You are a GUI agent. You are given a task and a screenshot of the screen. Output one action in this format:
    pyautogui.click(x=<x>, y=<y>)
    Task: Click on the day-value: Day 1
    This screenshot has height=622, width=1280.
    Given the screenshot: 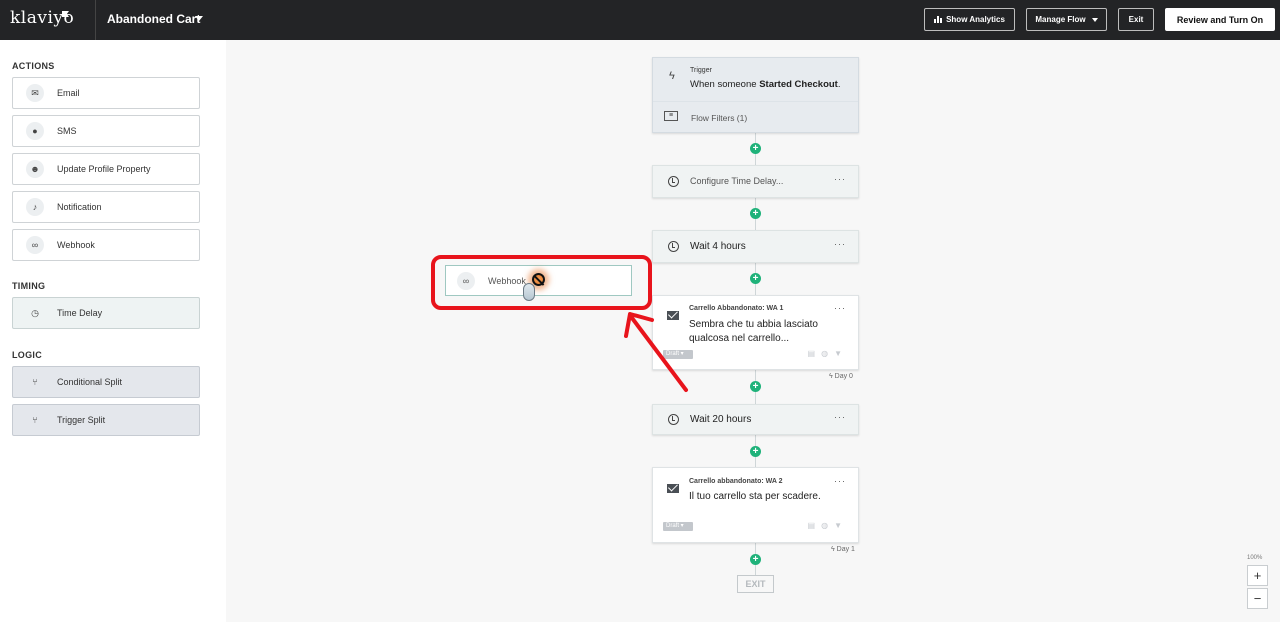 What is the action you would take?
    pyautogui.click(x=845, y=549)
    